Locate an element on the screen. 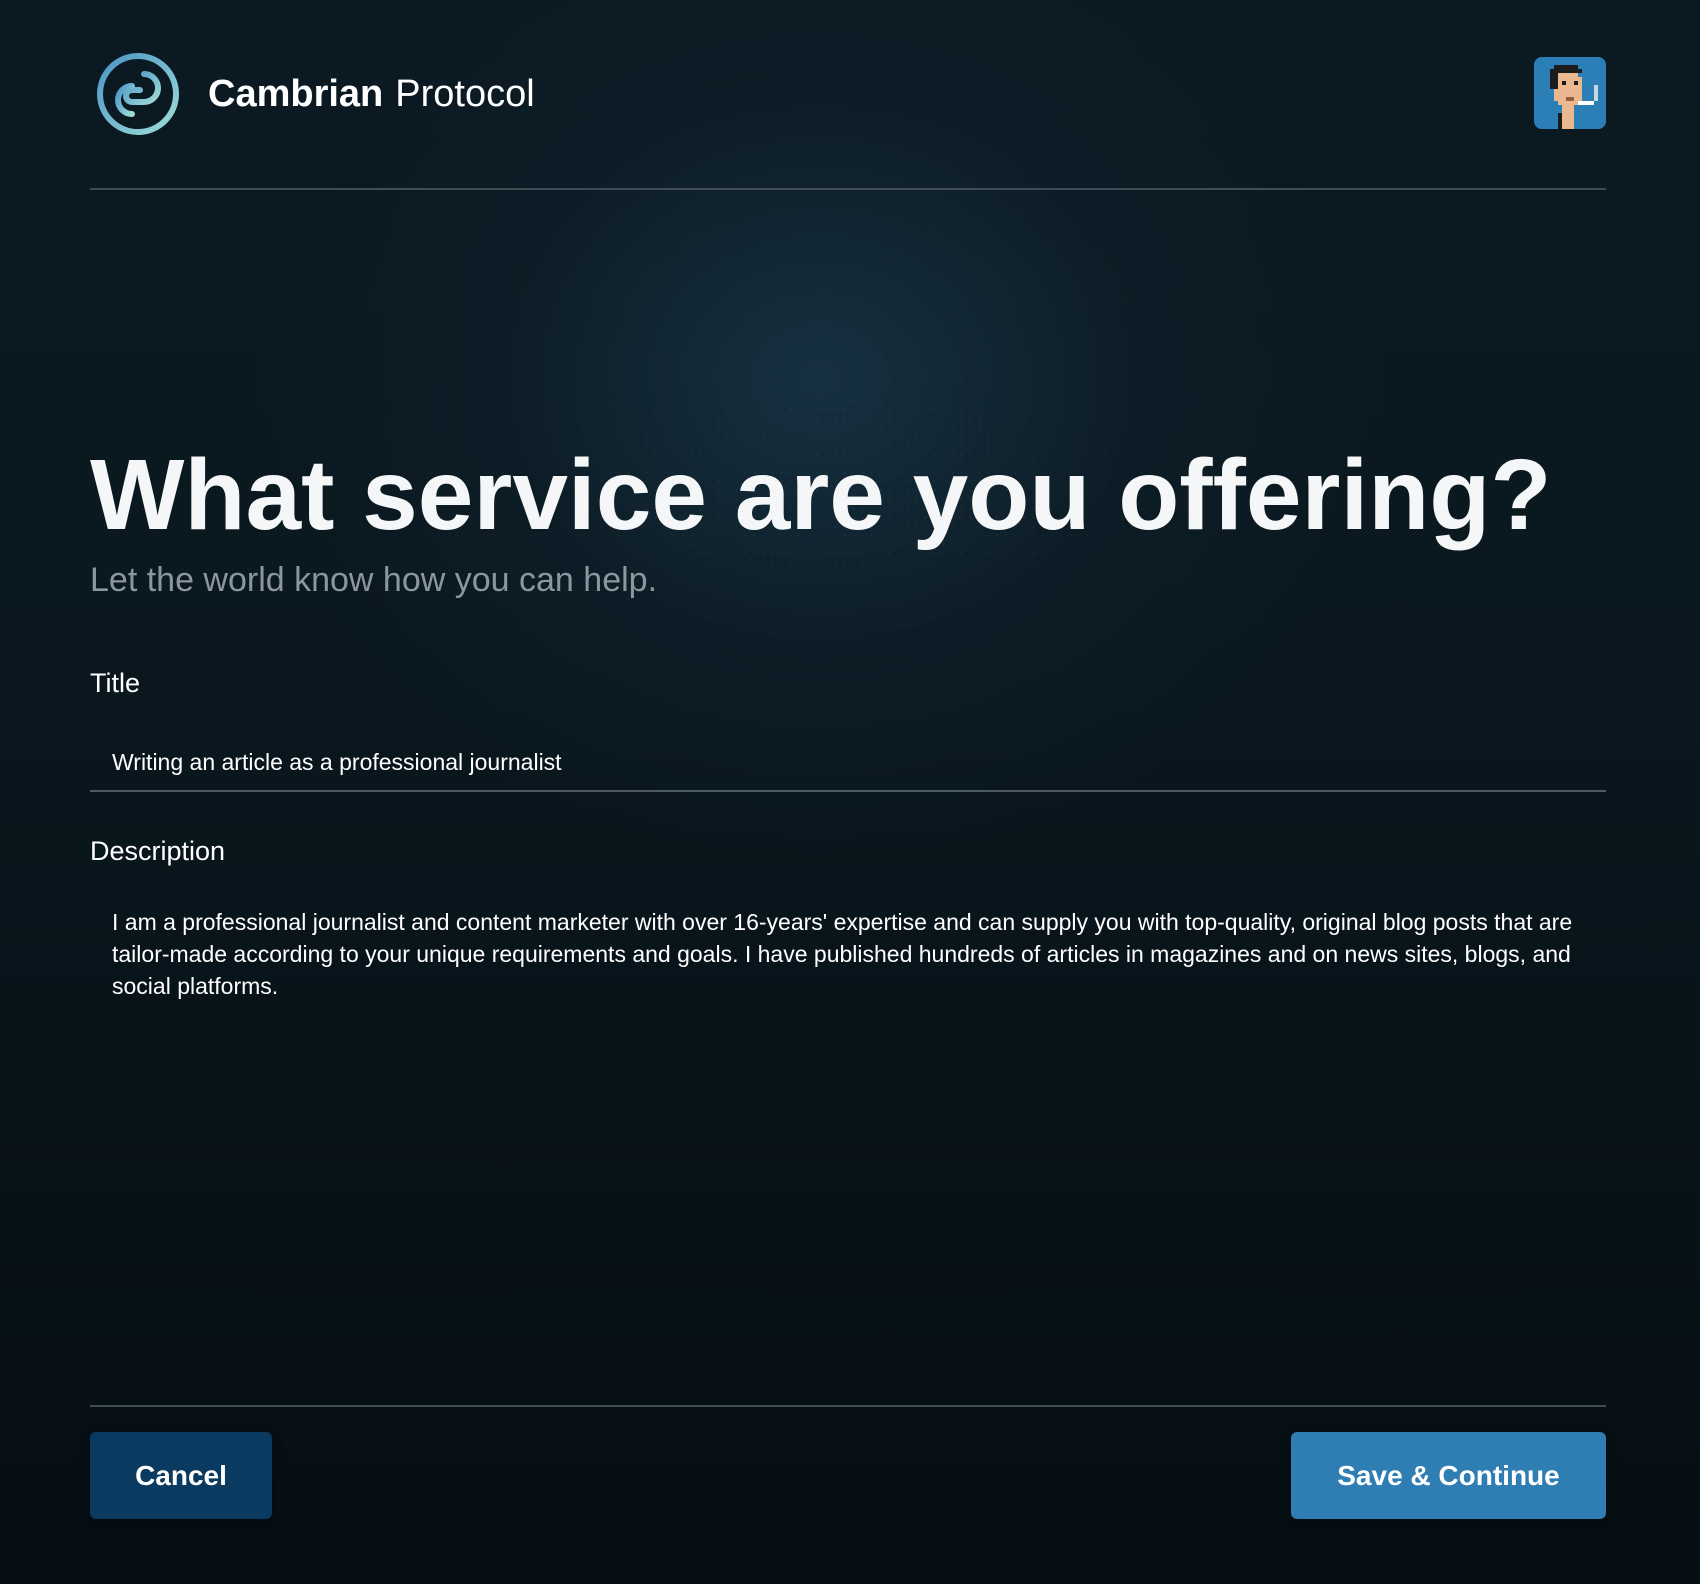  header-divider is located at coordinates (848, 189).